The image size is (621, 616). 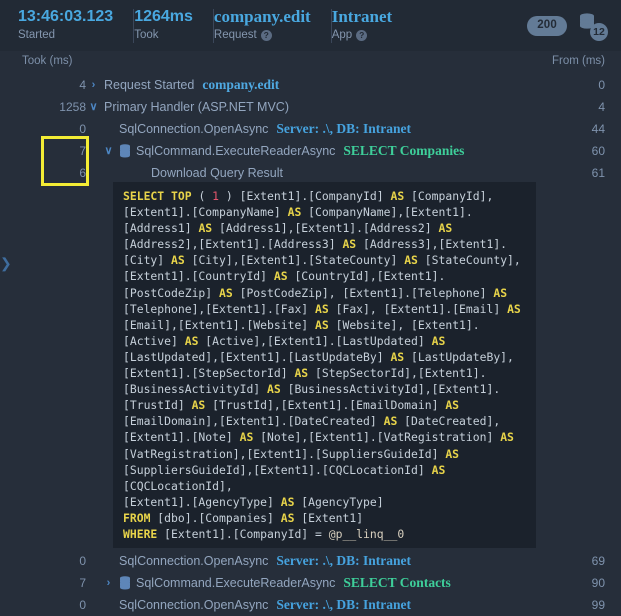 I want to click on header-stat-label: Request?, so click(x=262, y=35).